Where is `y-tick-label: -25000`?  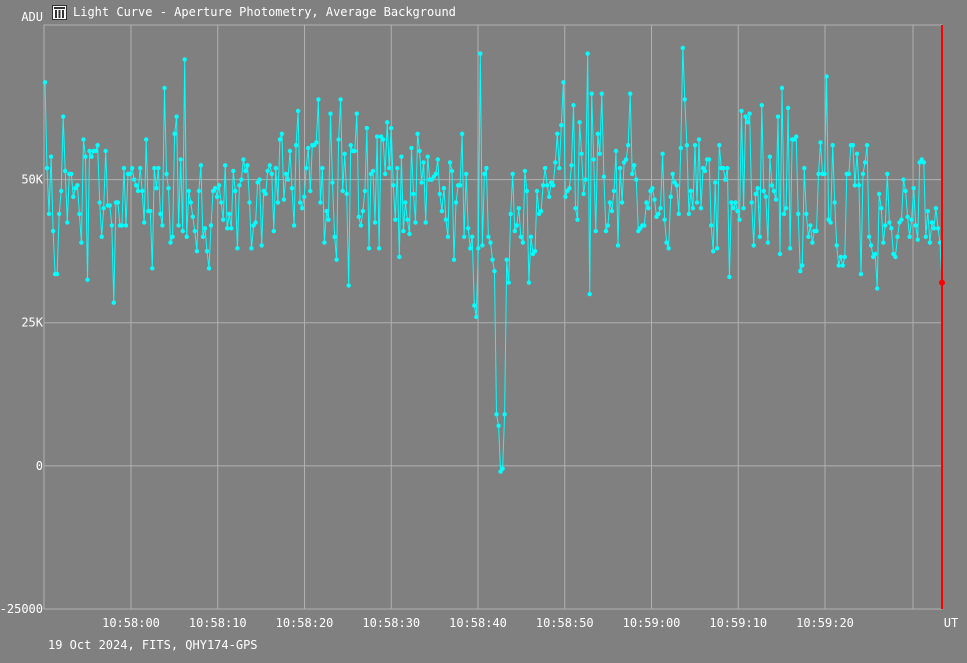 y-tick-label: -25000 is located at coordinates (21, 609).